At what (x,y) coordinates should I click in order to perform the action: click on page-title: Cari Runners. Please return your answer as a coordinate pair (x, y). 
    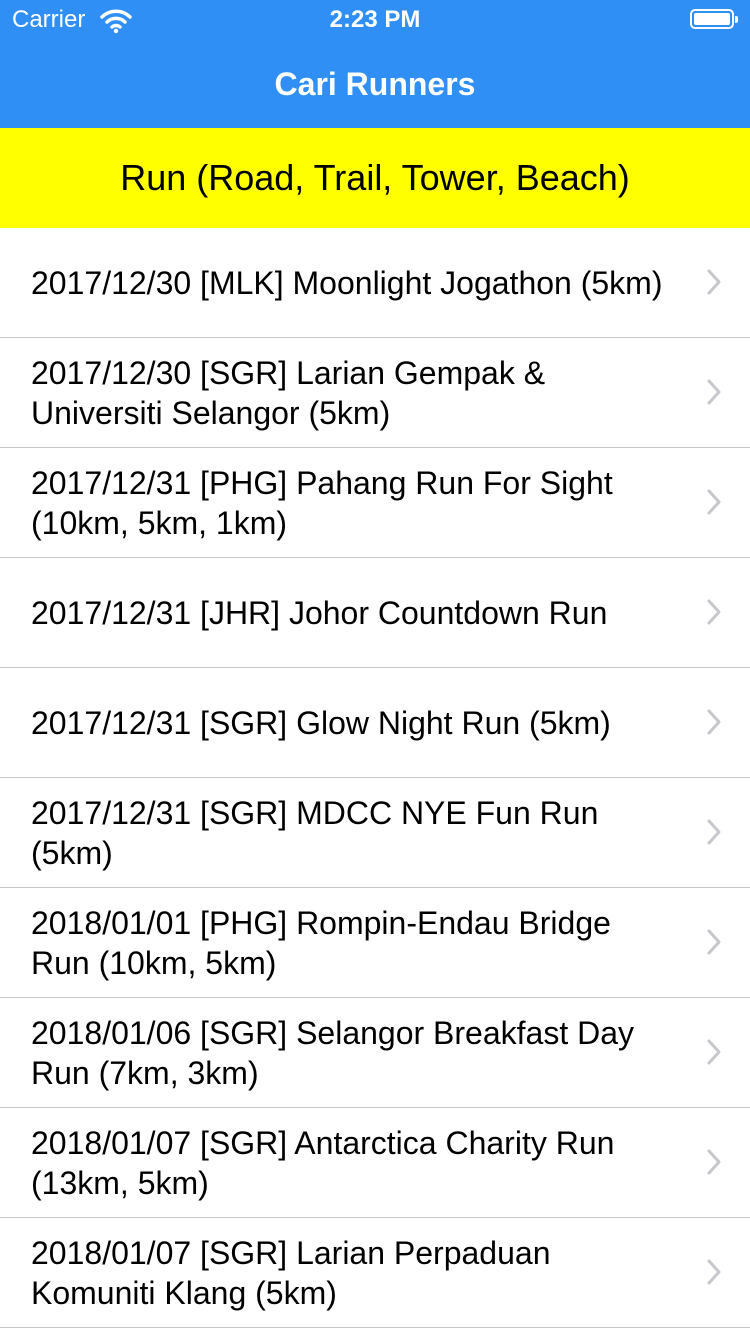
    Looking at the image, I should click on (375, 84).